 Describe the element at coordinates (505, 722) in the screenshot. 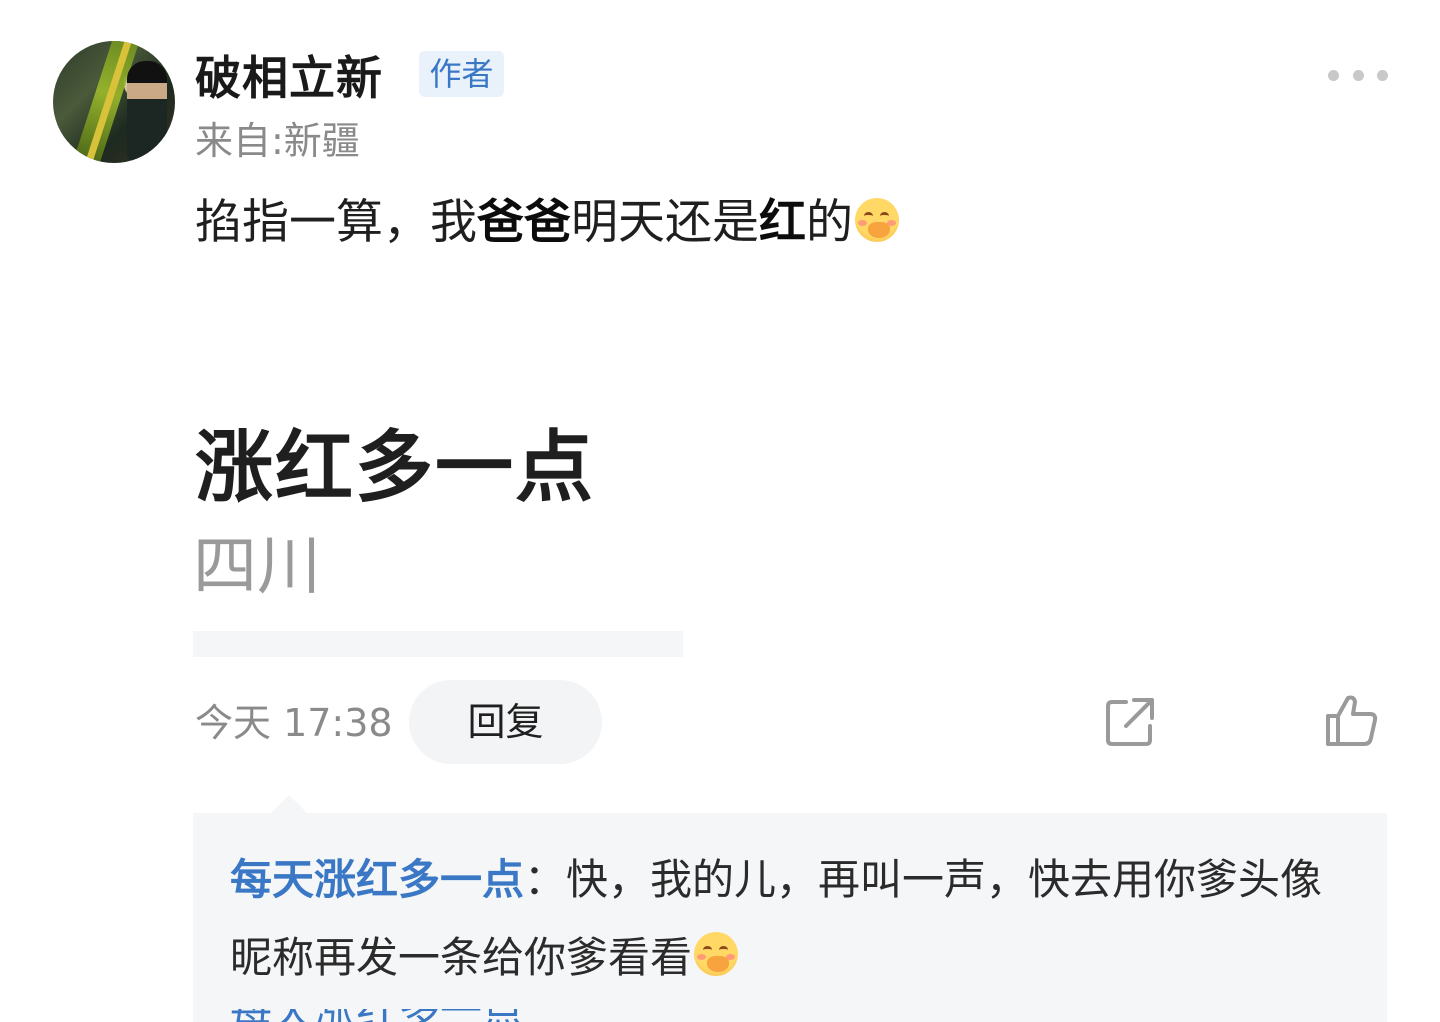

I see `reply-button: 回复` at that location.